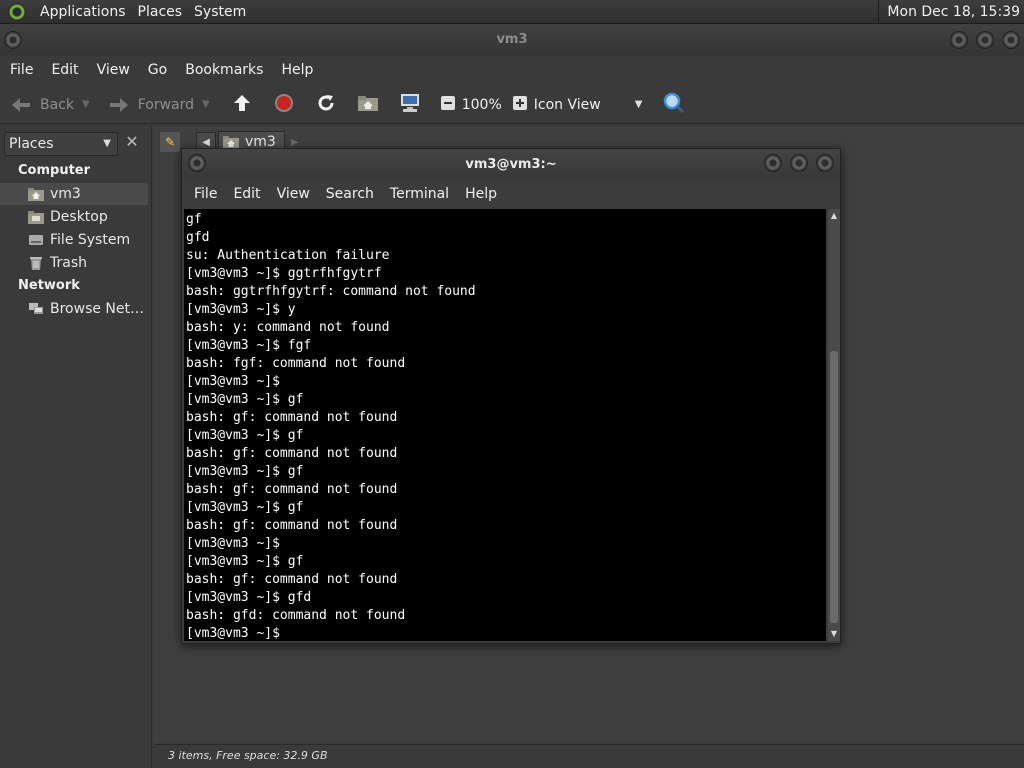  I want to click on up-arrow-icon, so click(242, 105).